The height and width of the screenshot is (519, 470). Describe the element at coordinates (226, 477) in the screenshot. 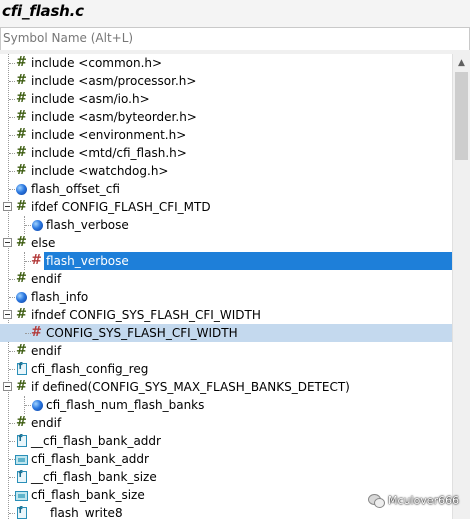

I see `tree-row: __cfi_flash_bank_size` at that location.